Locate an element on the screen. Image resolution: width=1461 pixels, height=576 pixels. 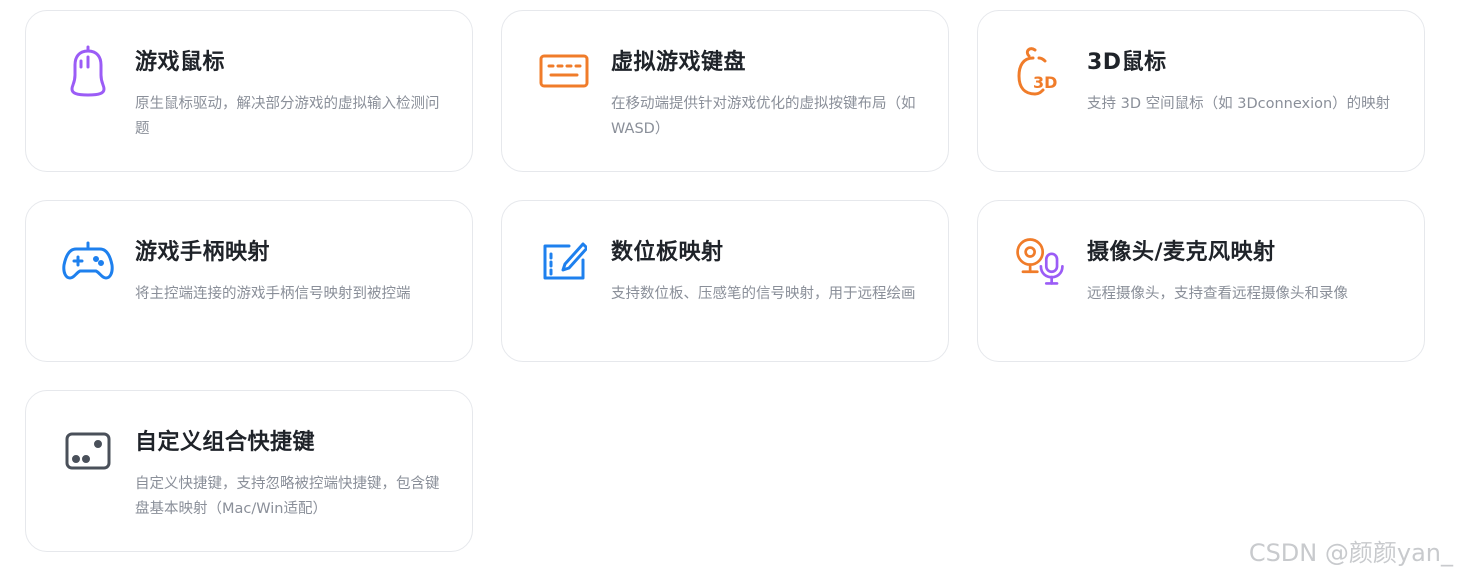
card-description: 自定义快捷键，支持忽略被控端快捷键，包含键盘基本映射（Mac/Win适配） is located at coordinates (287, 496).